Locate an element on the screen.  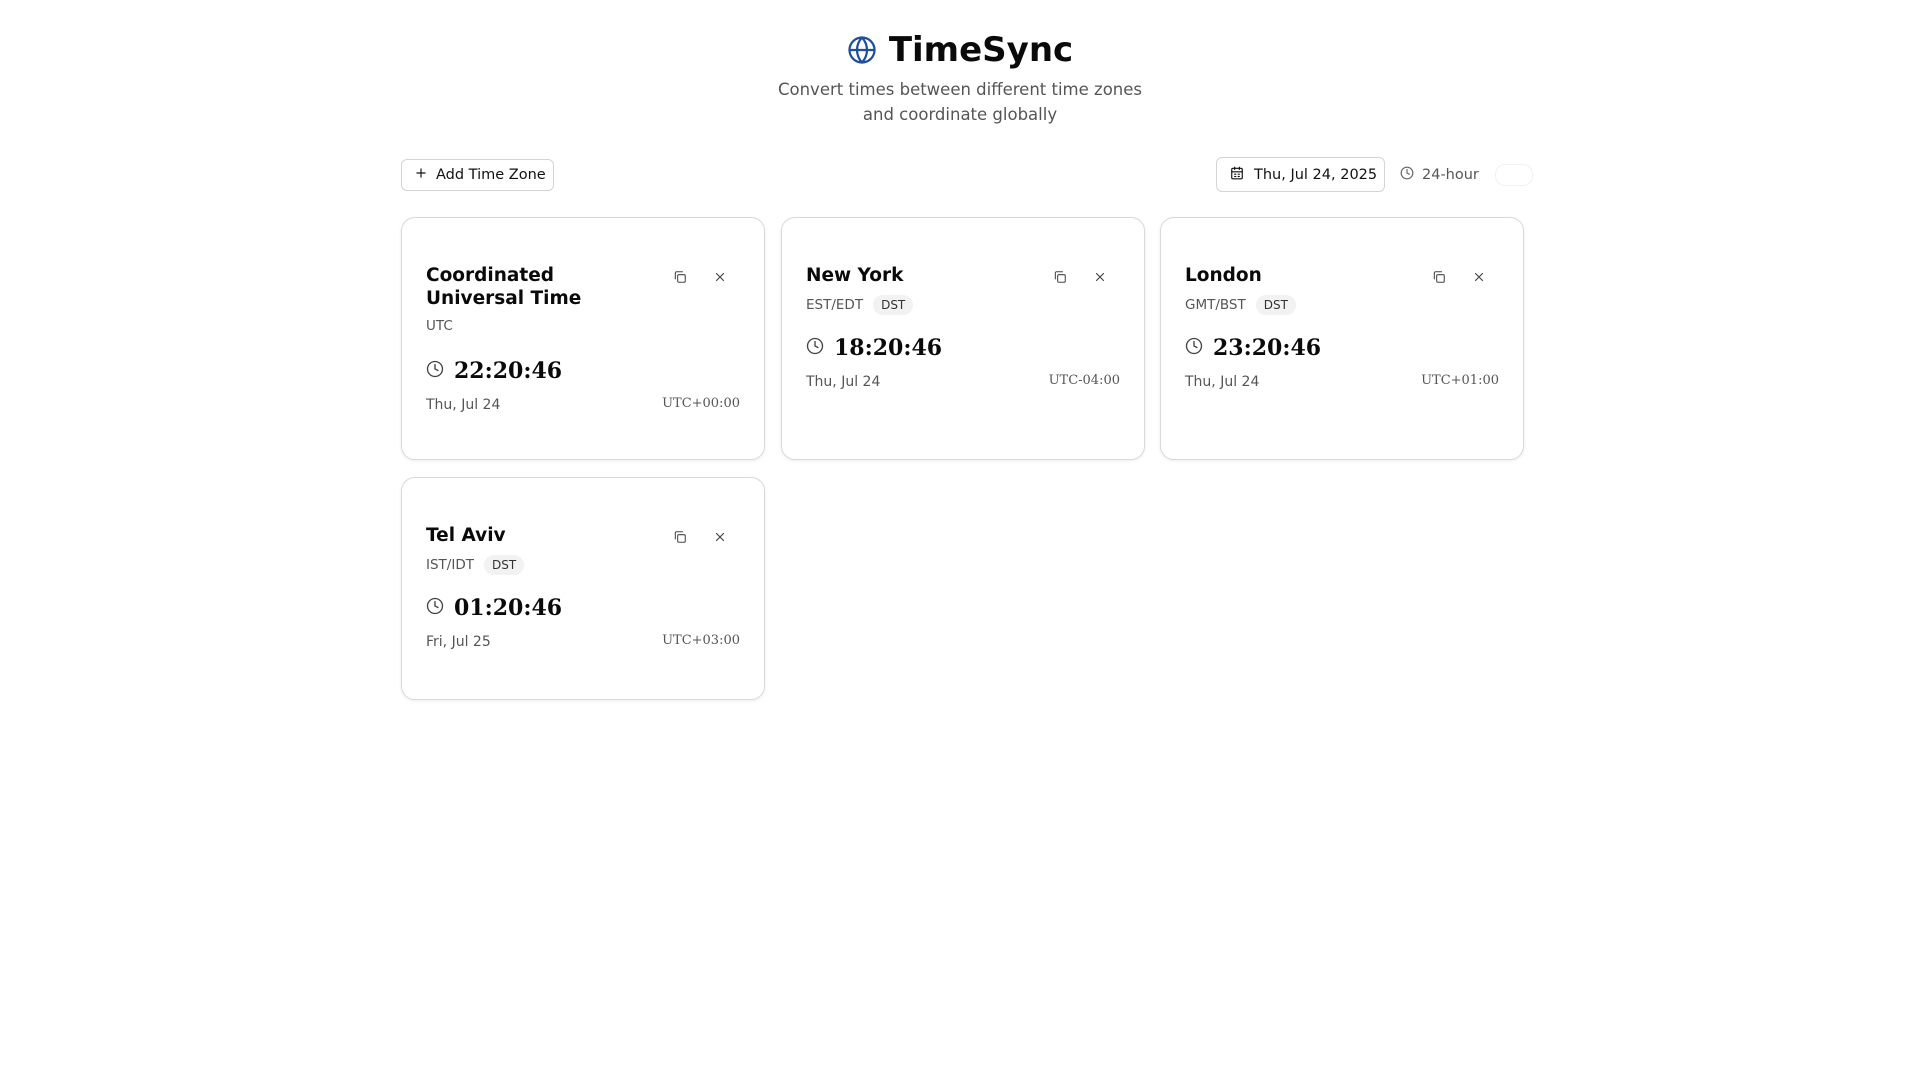
time-row: 23:20:46 is located at coordinates (1253, 348).